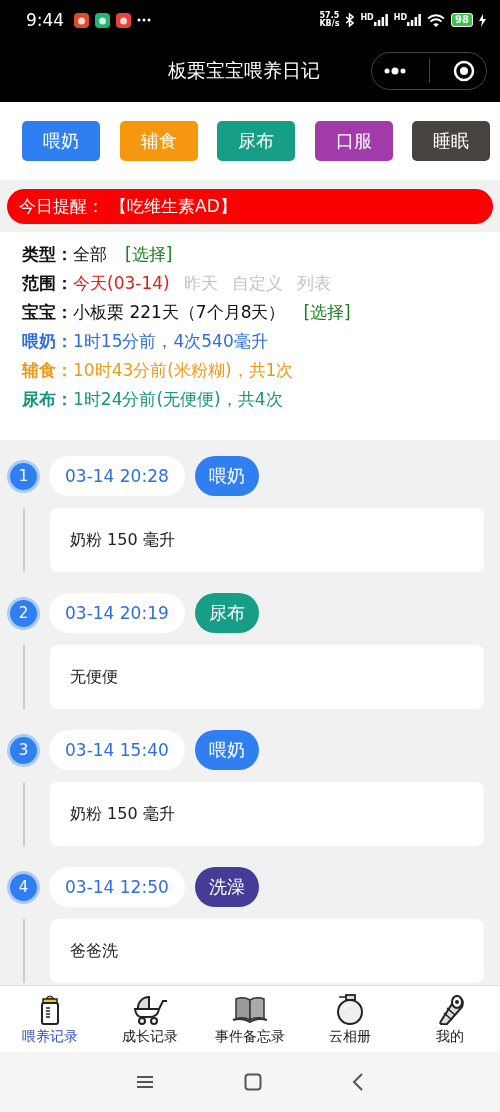  Describe the element at coordinates (150, 1037) in the screenshot. I see `tab-label: 成长记录` at that location.